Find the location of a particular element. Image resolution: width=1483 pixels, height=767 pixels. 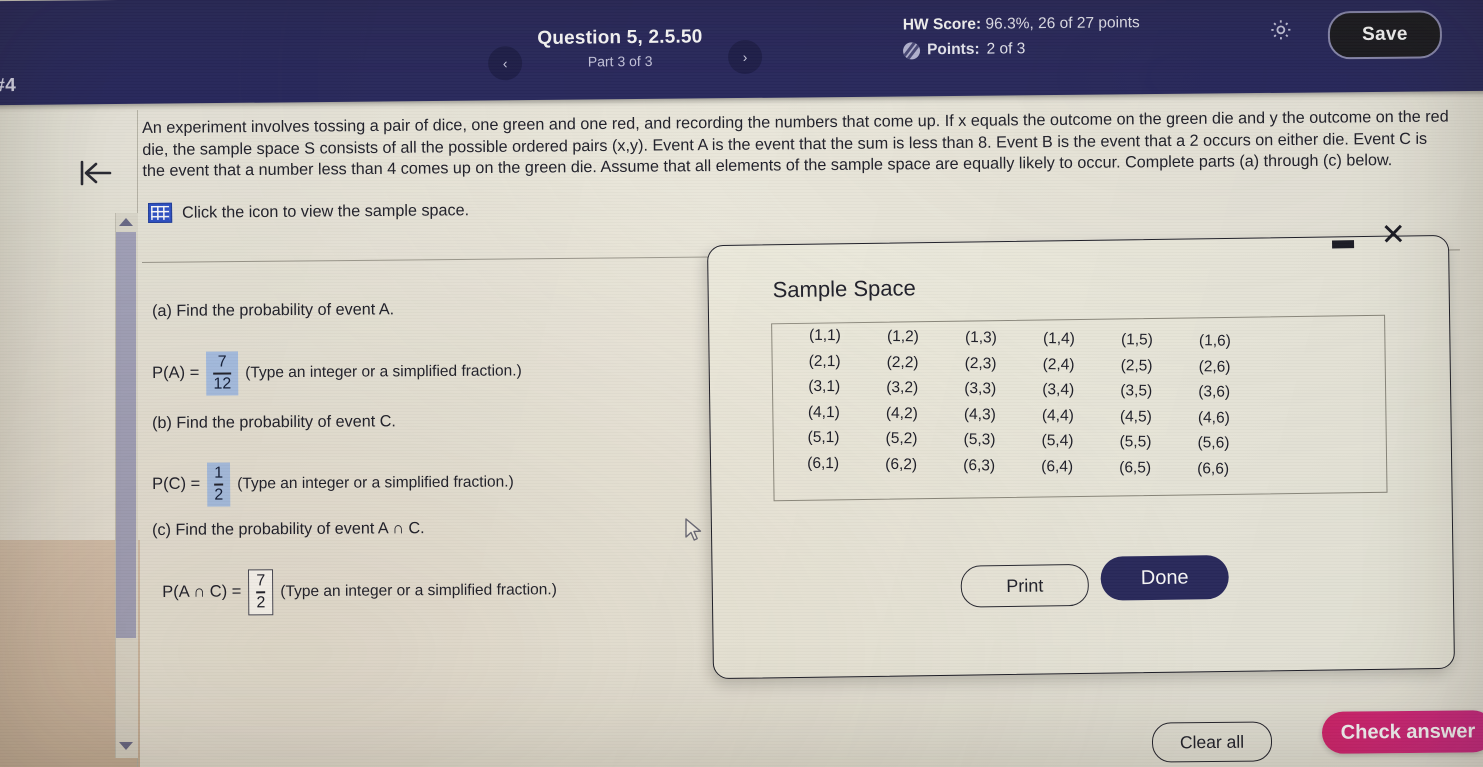

sample-space-pair: (1,6) is located at coordinates (1214, 341).